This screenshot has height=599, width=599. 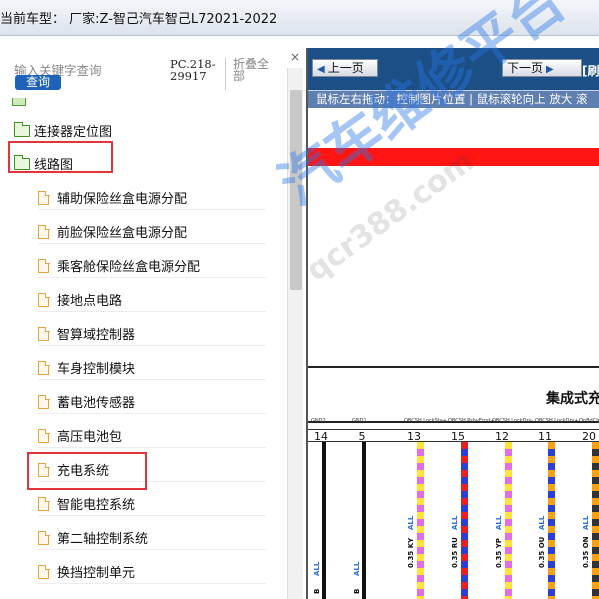 What do you see at coordinates (455, 552) in the screenshot?
I see `wire-spec-label: 0.35 RU` at bounding box center [455, 552].